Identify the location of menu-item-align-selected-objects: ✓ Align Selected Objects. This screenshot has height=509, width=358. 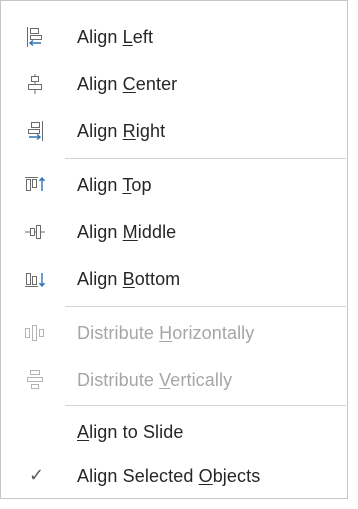
(174, 476).